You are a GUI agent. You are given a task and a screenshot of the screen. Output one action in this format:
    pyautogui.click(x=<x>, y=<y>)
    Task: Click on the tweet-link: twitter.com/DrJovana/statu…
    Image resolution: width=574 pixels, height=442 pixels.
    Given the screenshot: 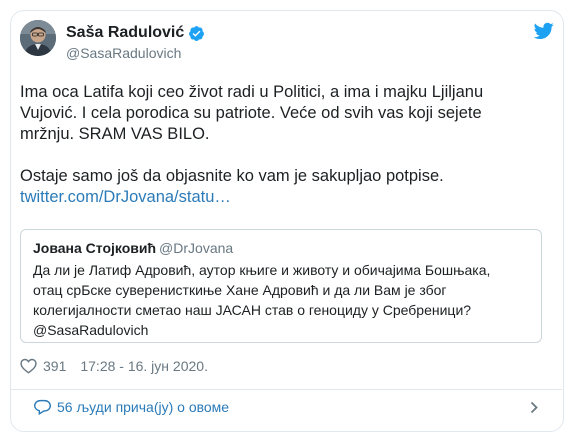 What is the action you would take?
    pyautogui.click(x=125, y=197)
    